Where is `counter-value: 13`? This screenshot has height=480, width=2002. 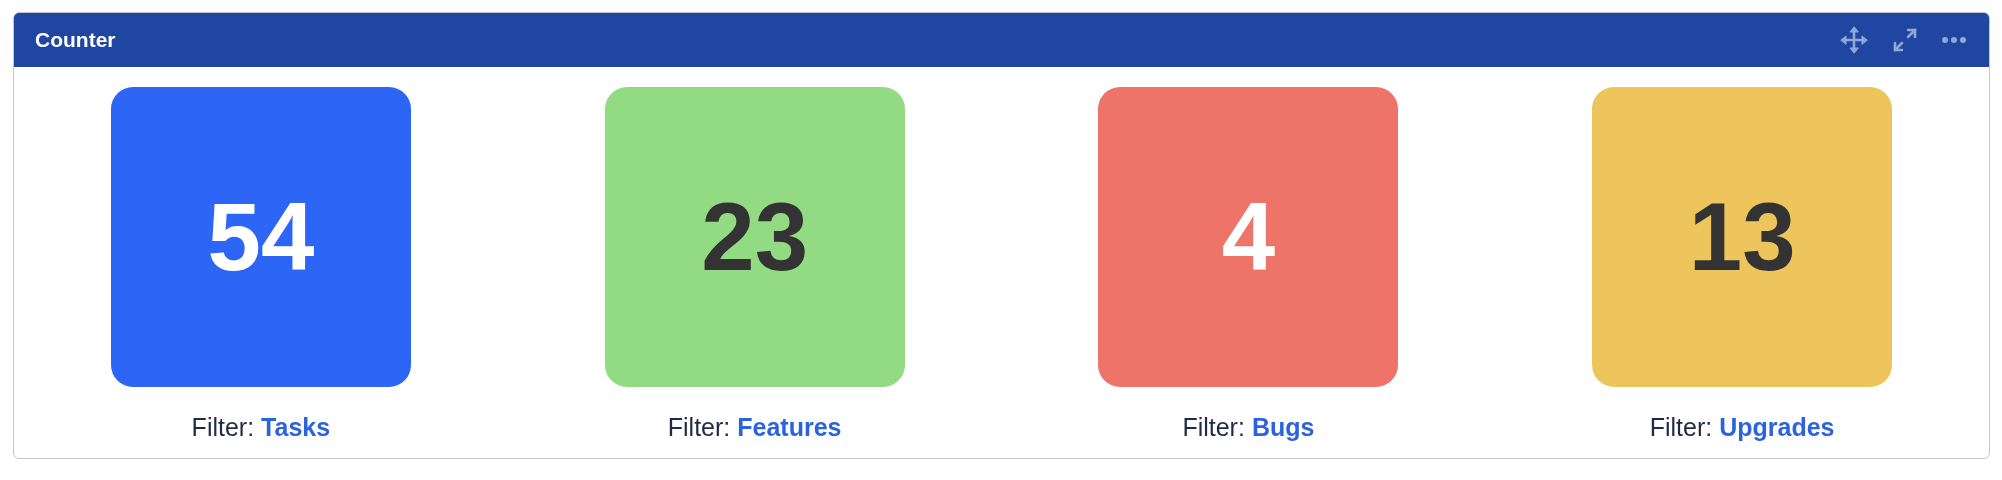
counter-value: 13 is located at coordinates (1742, 237).